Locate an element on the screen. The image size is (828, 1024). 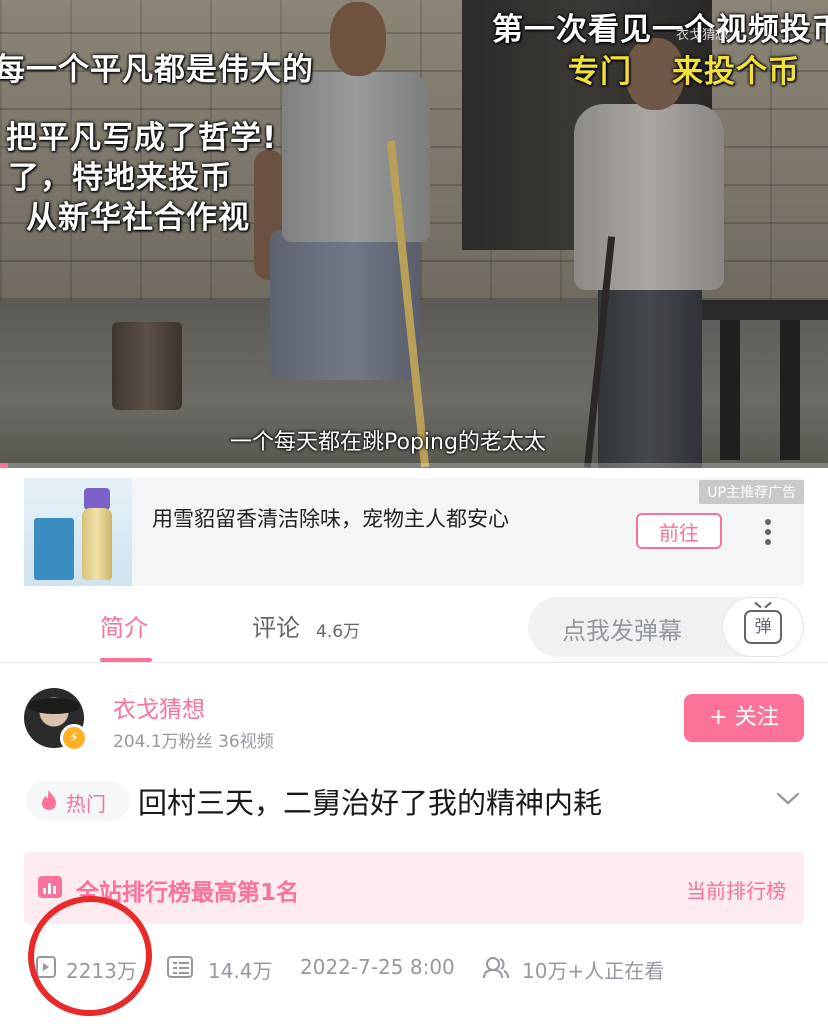
verified-badge-icon: ⚡ is located at coordinates (74, 738).